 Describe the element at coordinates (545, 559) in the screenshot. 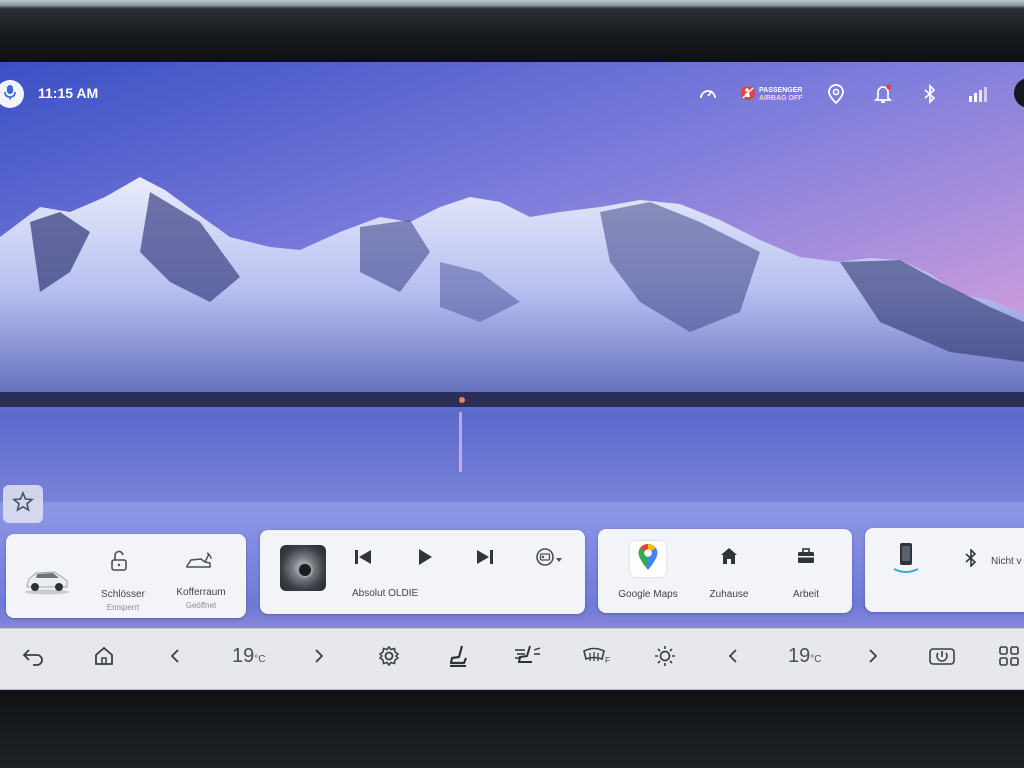

I see `radio-source-icon` at that location.